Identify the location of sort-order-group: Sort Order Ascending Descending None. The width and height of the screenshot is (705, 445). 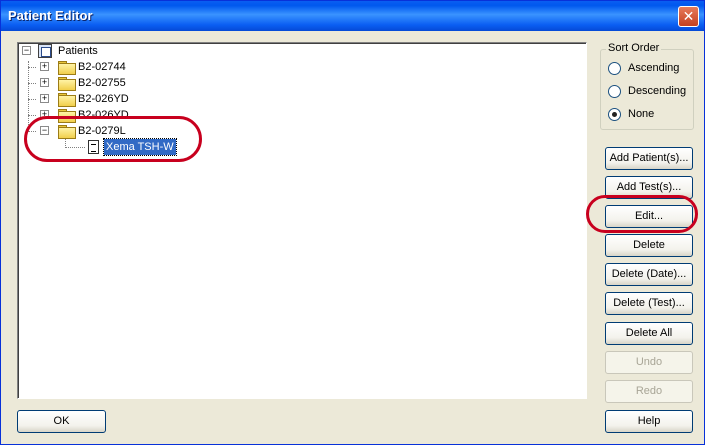
(647, 86).